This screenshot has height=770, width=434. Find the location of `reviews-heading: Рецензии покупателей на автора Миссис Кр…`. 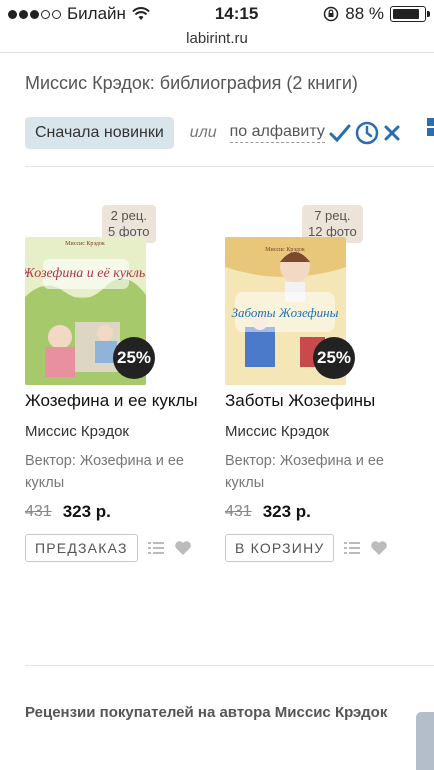

reviews-heading: Рецензии покупателей на автора Миссис Кр… is located at coordinates (206, 712).